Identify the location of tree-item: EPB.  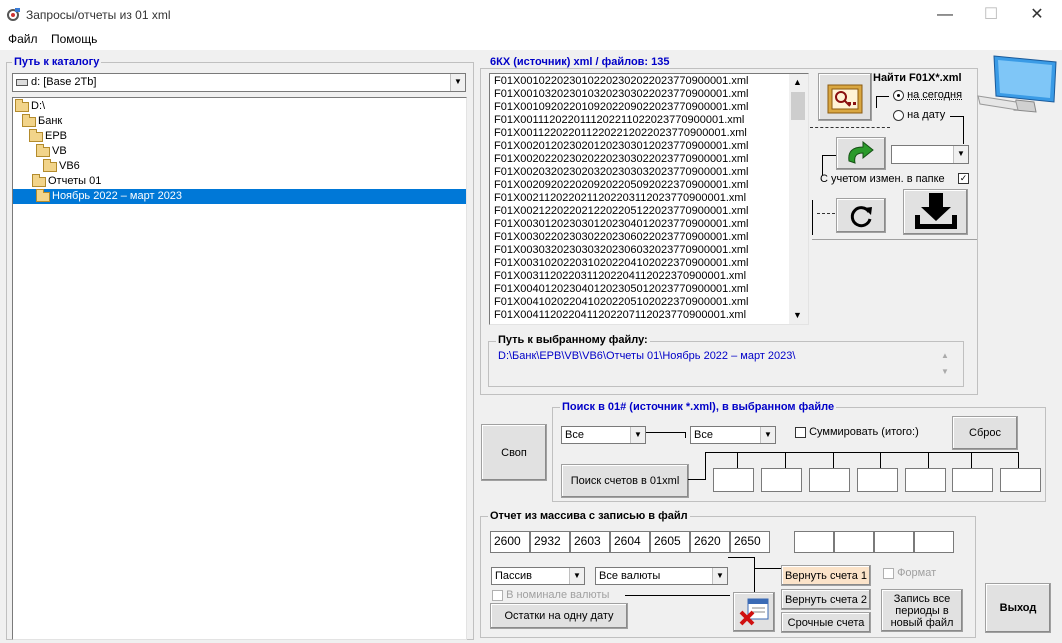
(239, 136).